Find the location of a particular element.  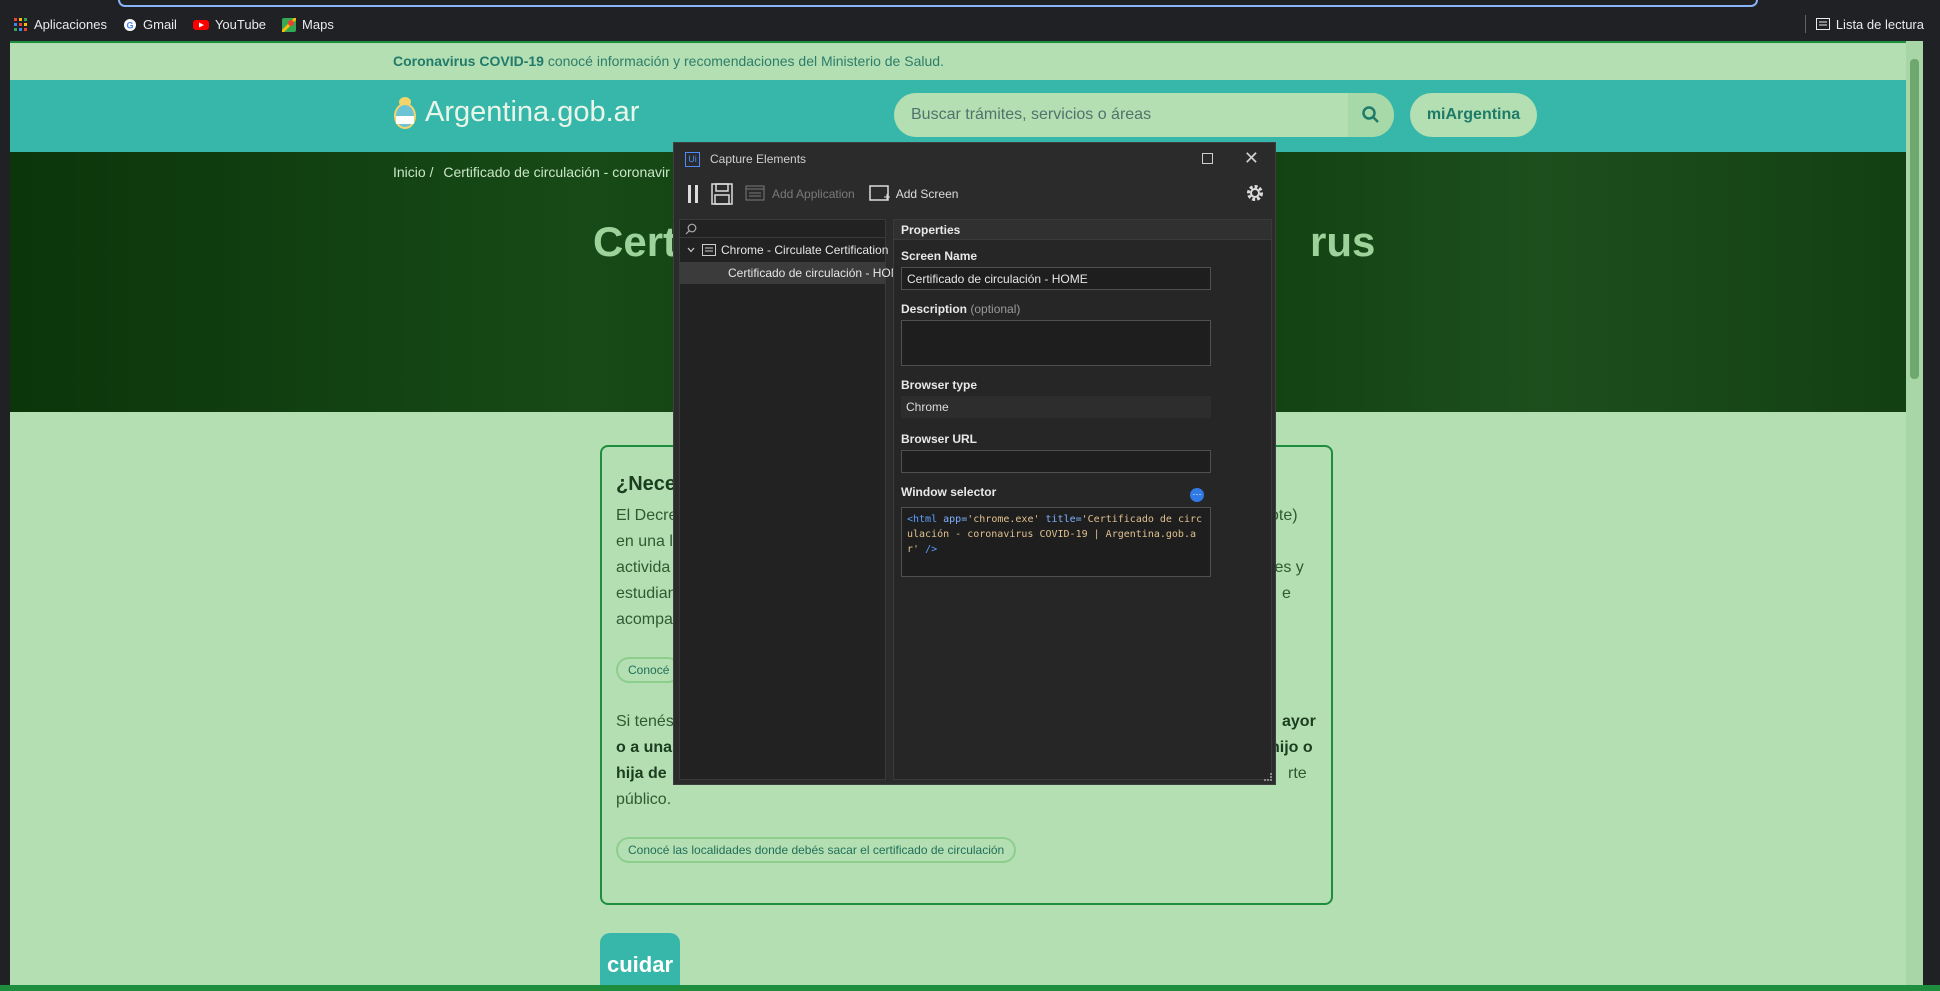

page-title: Cert is located at coordinates (635, 241).